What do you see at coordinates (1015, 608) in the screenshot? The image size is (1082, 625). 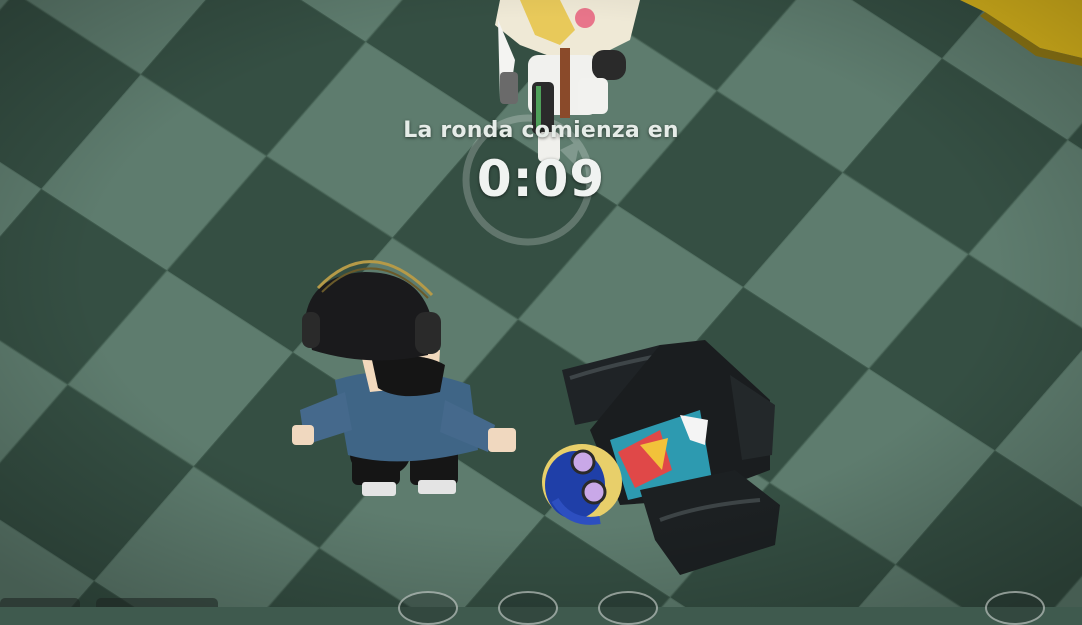 I see `jump-button` at bounding box center [1015, 608].